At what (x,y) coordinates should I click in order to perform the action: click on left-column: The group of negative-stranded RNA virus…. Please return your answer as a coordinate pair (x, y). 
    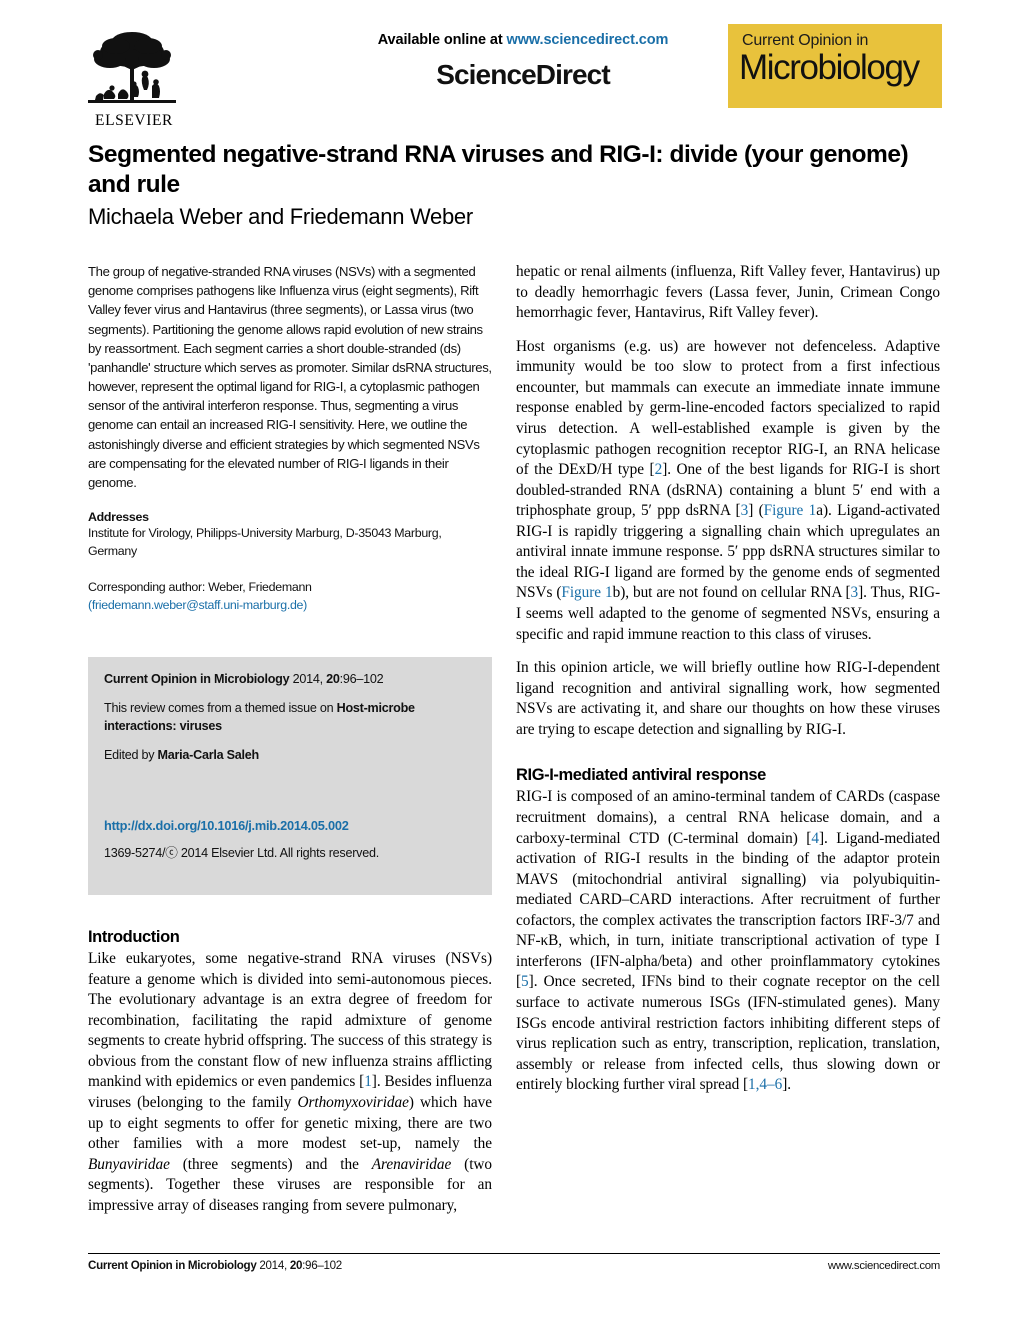
    Looking at the image, I should click on (290, 438).